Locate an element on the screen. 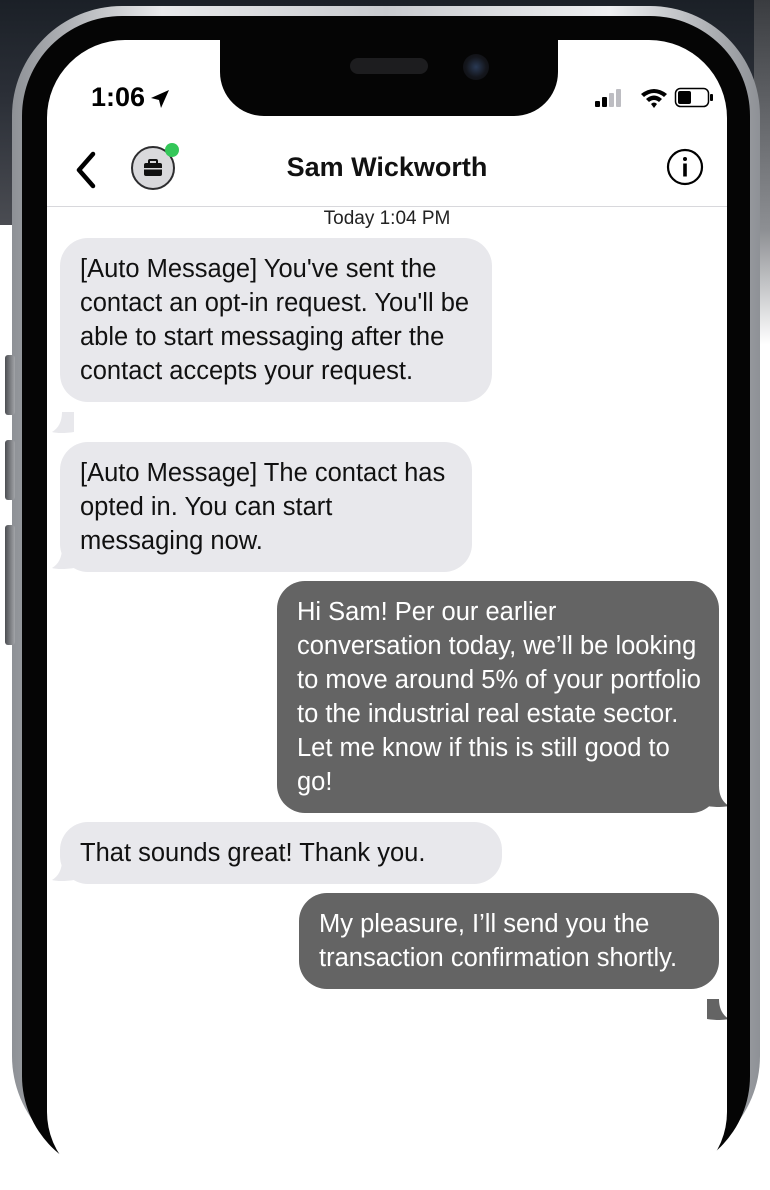  earpiece-speaker is located at coordinates (389, 66).